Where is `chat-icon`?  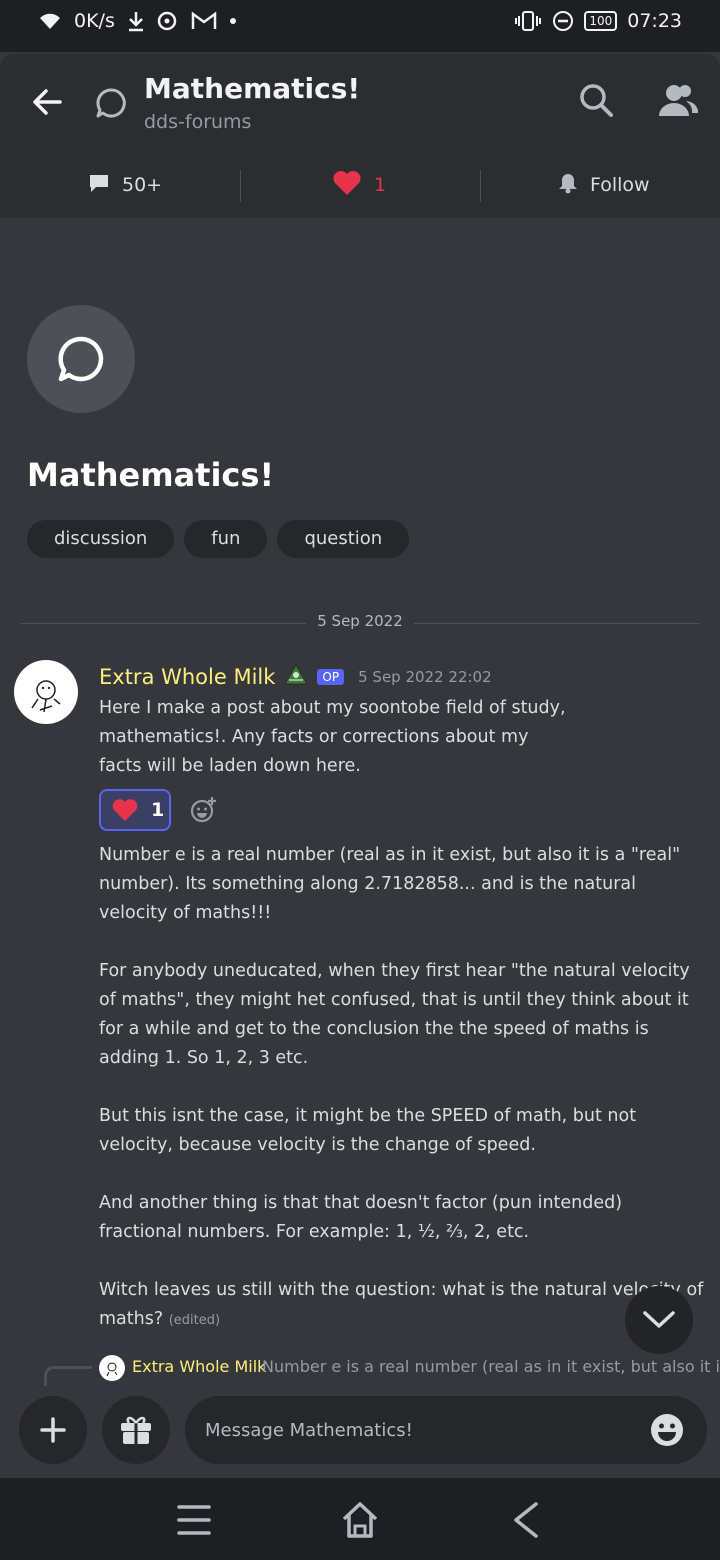
chat-icon is located at coordinates (99, 185).